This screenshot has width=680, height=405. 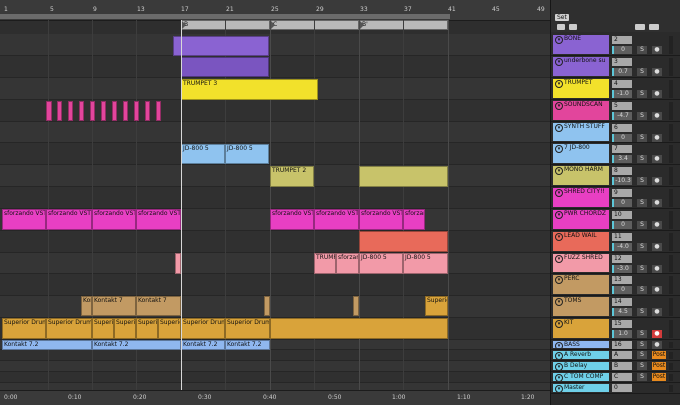 What do you see at coordinates (581, 284) in the screenshot?
I see `track-name: ▾ PERC` at bounding box center [581, 284].